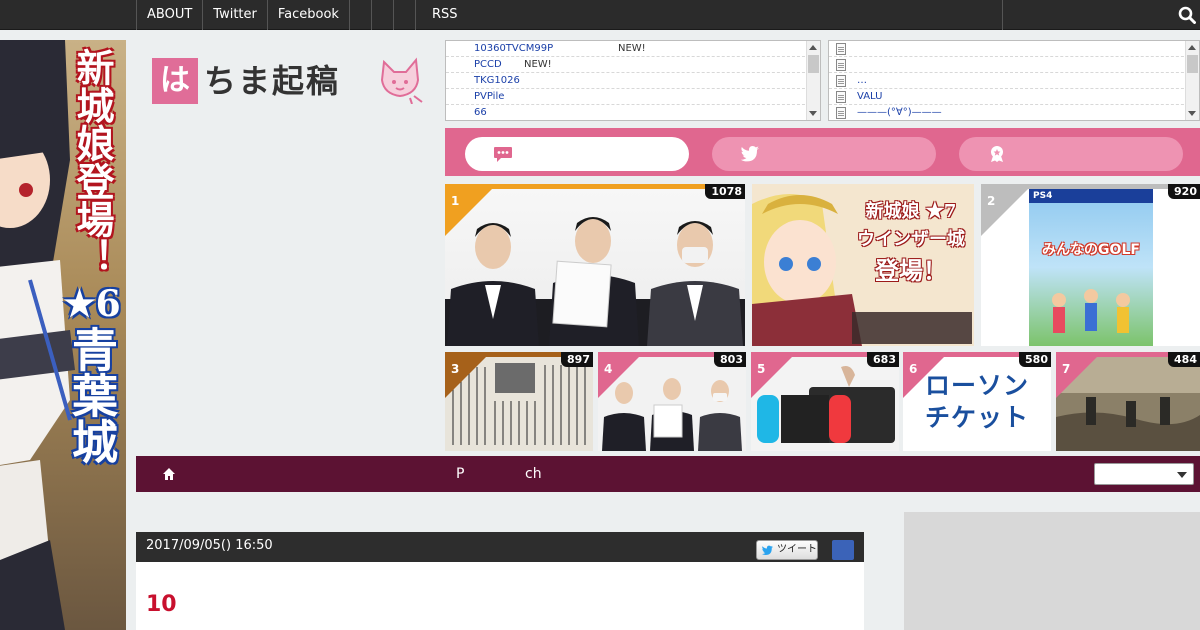 Image resolution: width=1200 pixels, height=630 pixels. What do you see at coordinates (497, 80) in the screenshot?
I see `feed-item-title: TKG1026` at bounding box center [497, 80].